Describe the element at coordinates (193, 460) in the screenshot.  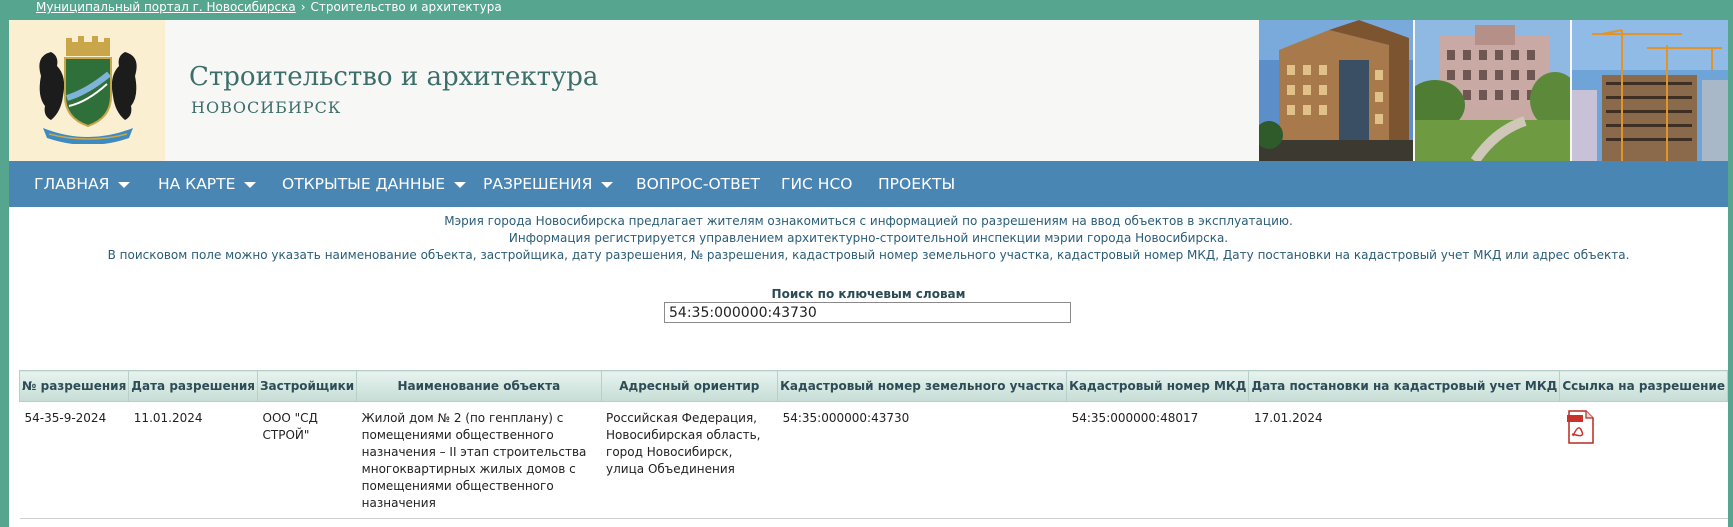
I see `cell-permit-date: 11.01.2024` at that location.